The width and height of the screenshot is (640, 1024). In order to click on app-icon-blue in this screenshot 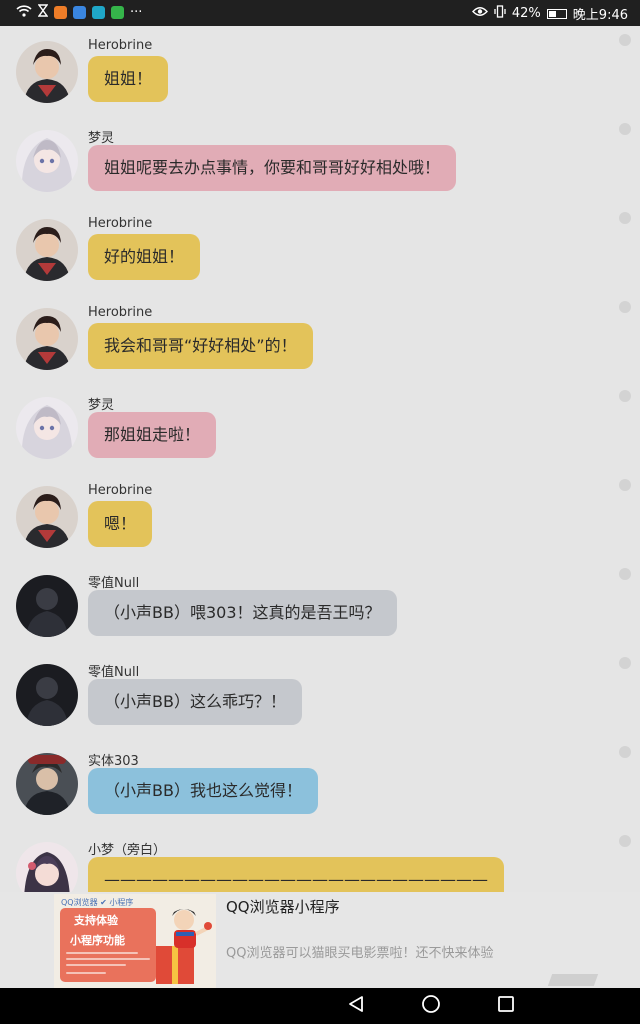, I will do `click(79, 12)`.